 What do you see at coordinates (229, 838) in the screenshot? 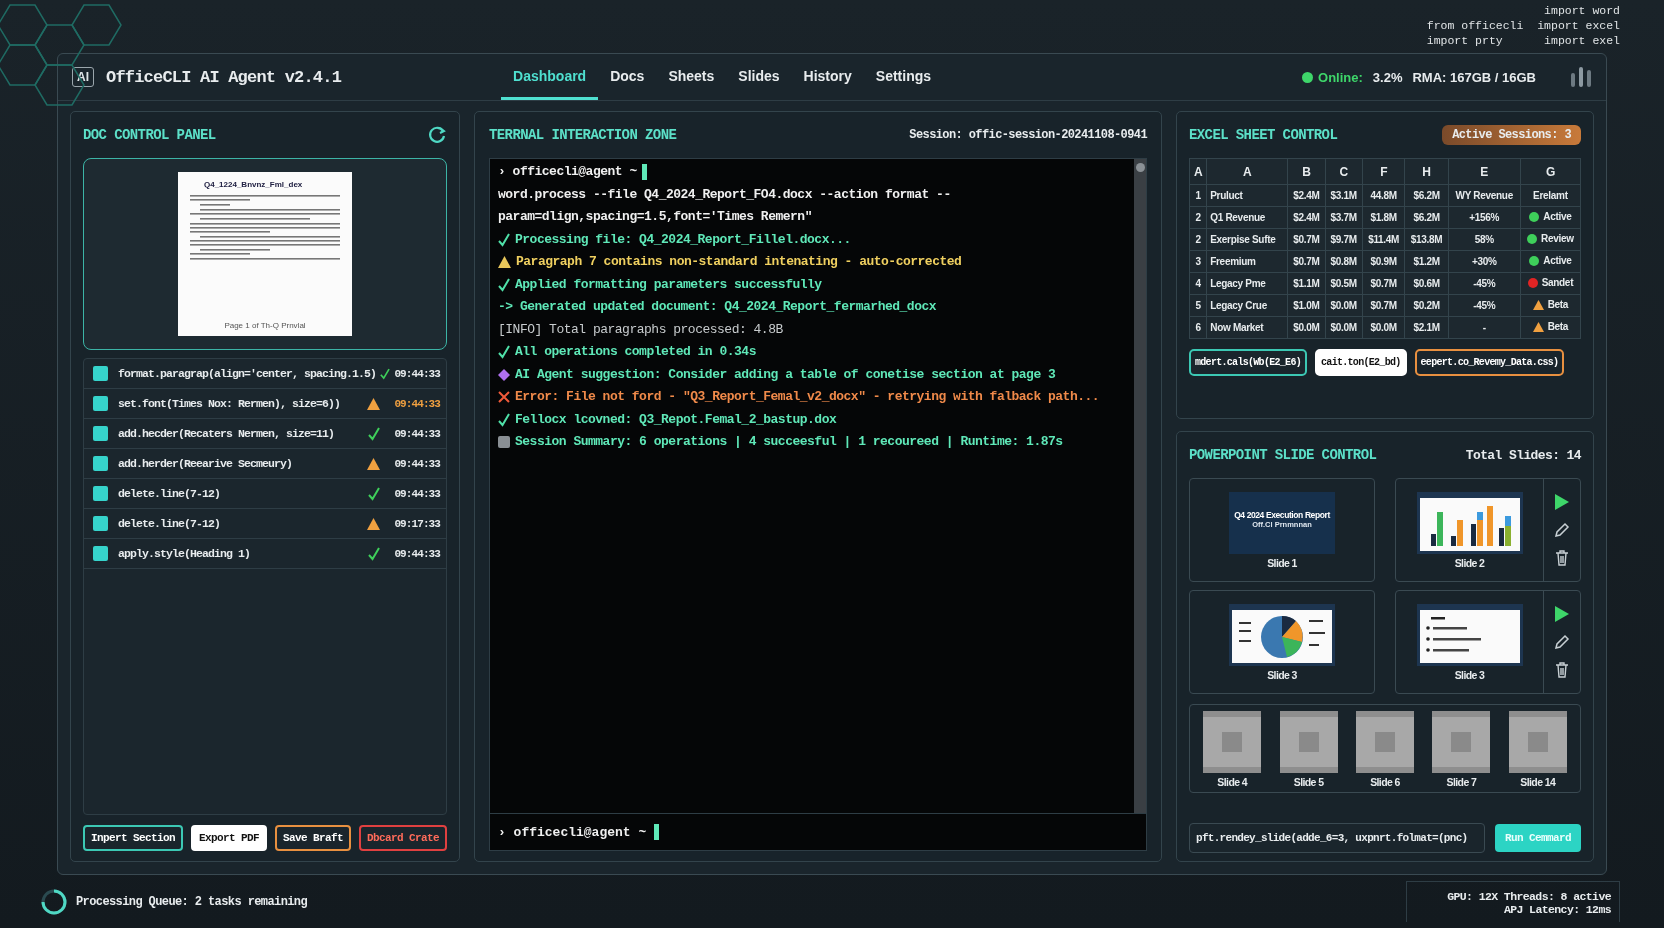
I see `action-button: Export PDF` at bounding box center [229, 838].